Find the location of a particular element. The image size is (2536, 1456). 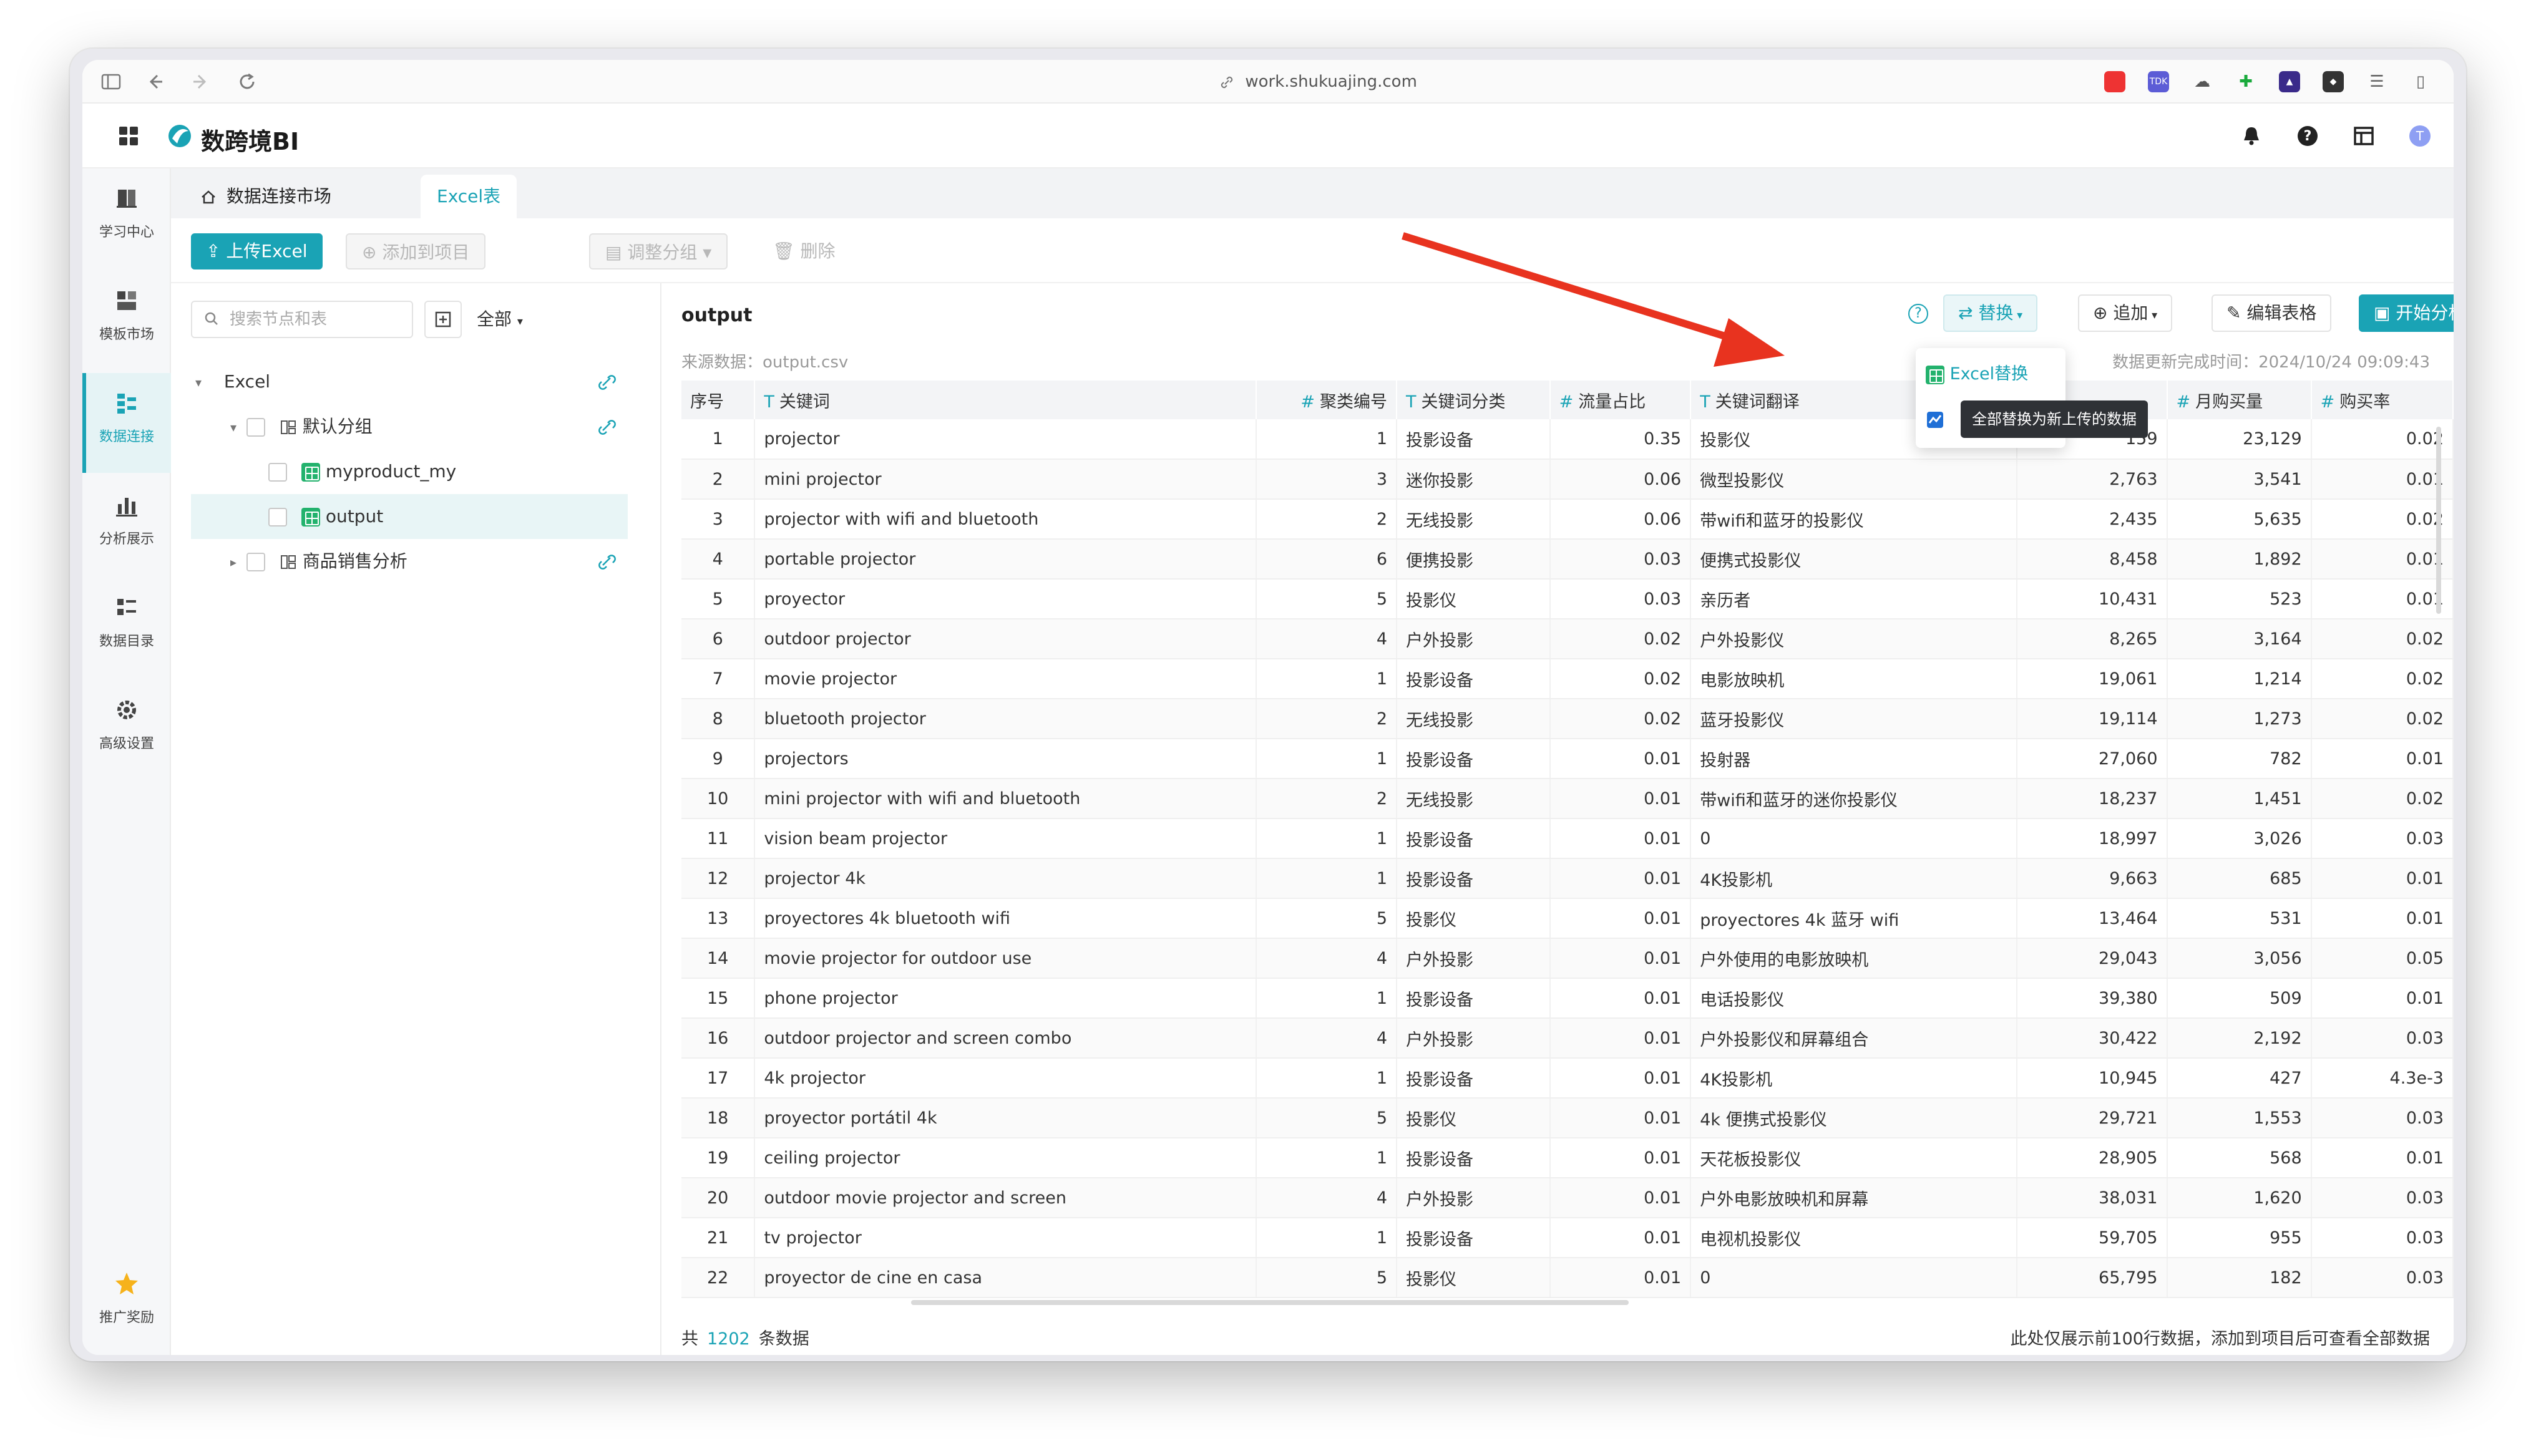

back-icon is located at coordinates (155, 81).